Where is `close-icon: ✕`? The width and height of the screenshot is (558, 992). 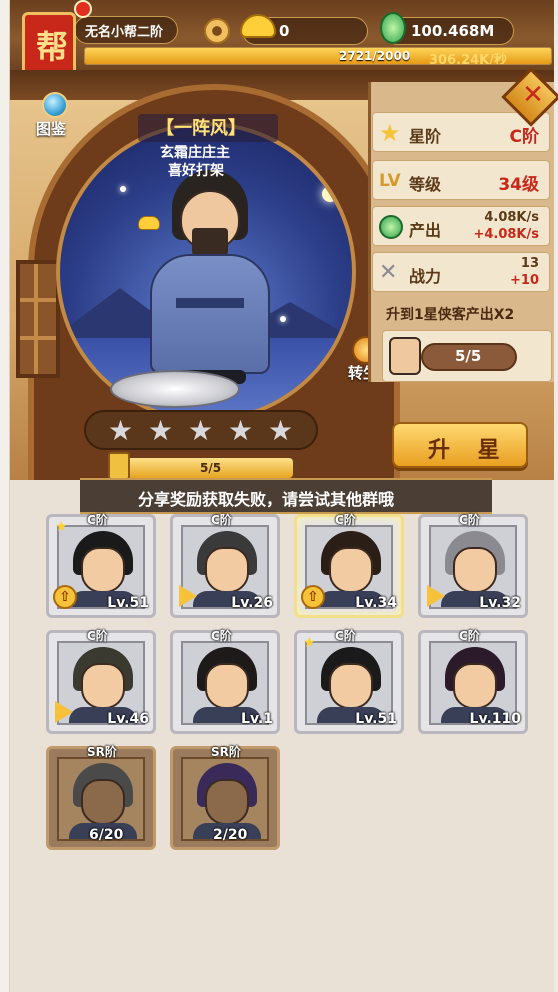 close-icon: ✕ is located at coordinates (533, 95).